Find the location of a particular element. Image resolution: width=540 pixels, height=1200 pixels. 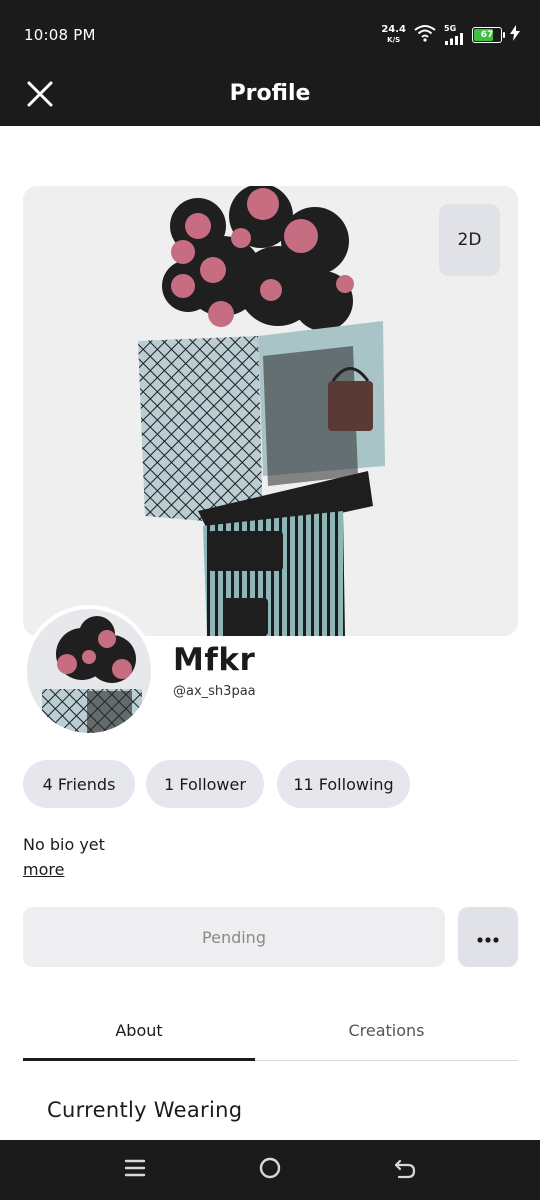

page-title: Profile is located at coordinates (270, 93).